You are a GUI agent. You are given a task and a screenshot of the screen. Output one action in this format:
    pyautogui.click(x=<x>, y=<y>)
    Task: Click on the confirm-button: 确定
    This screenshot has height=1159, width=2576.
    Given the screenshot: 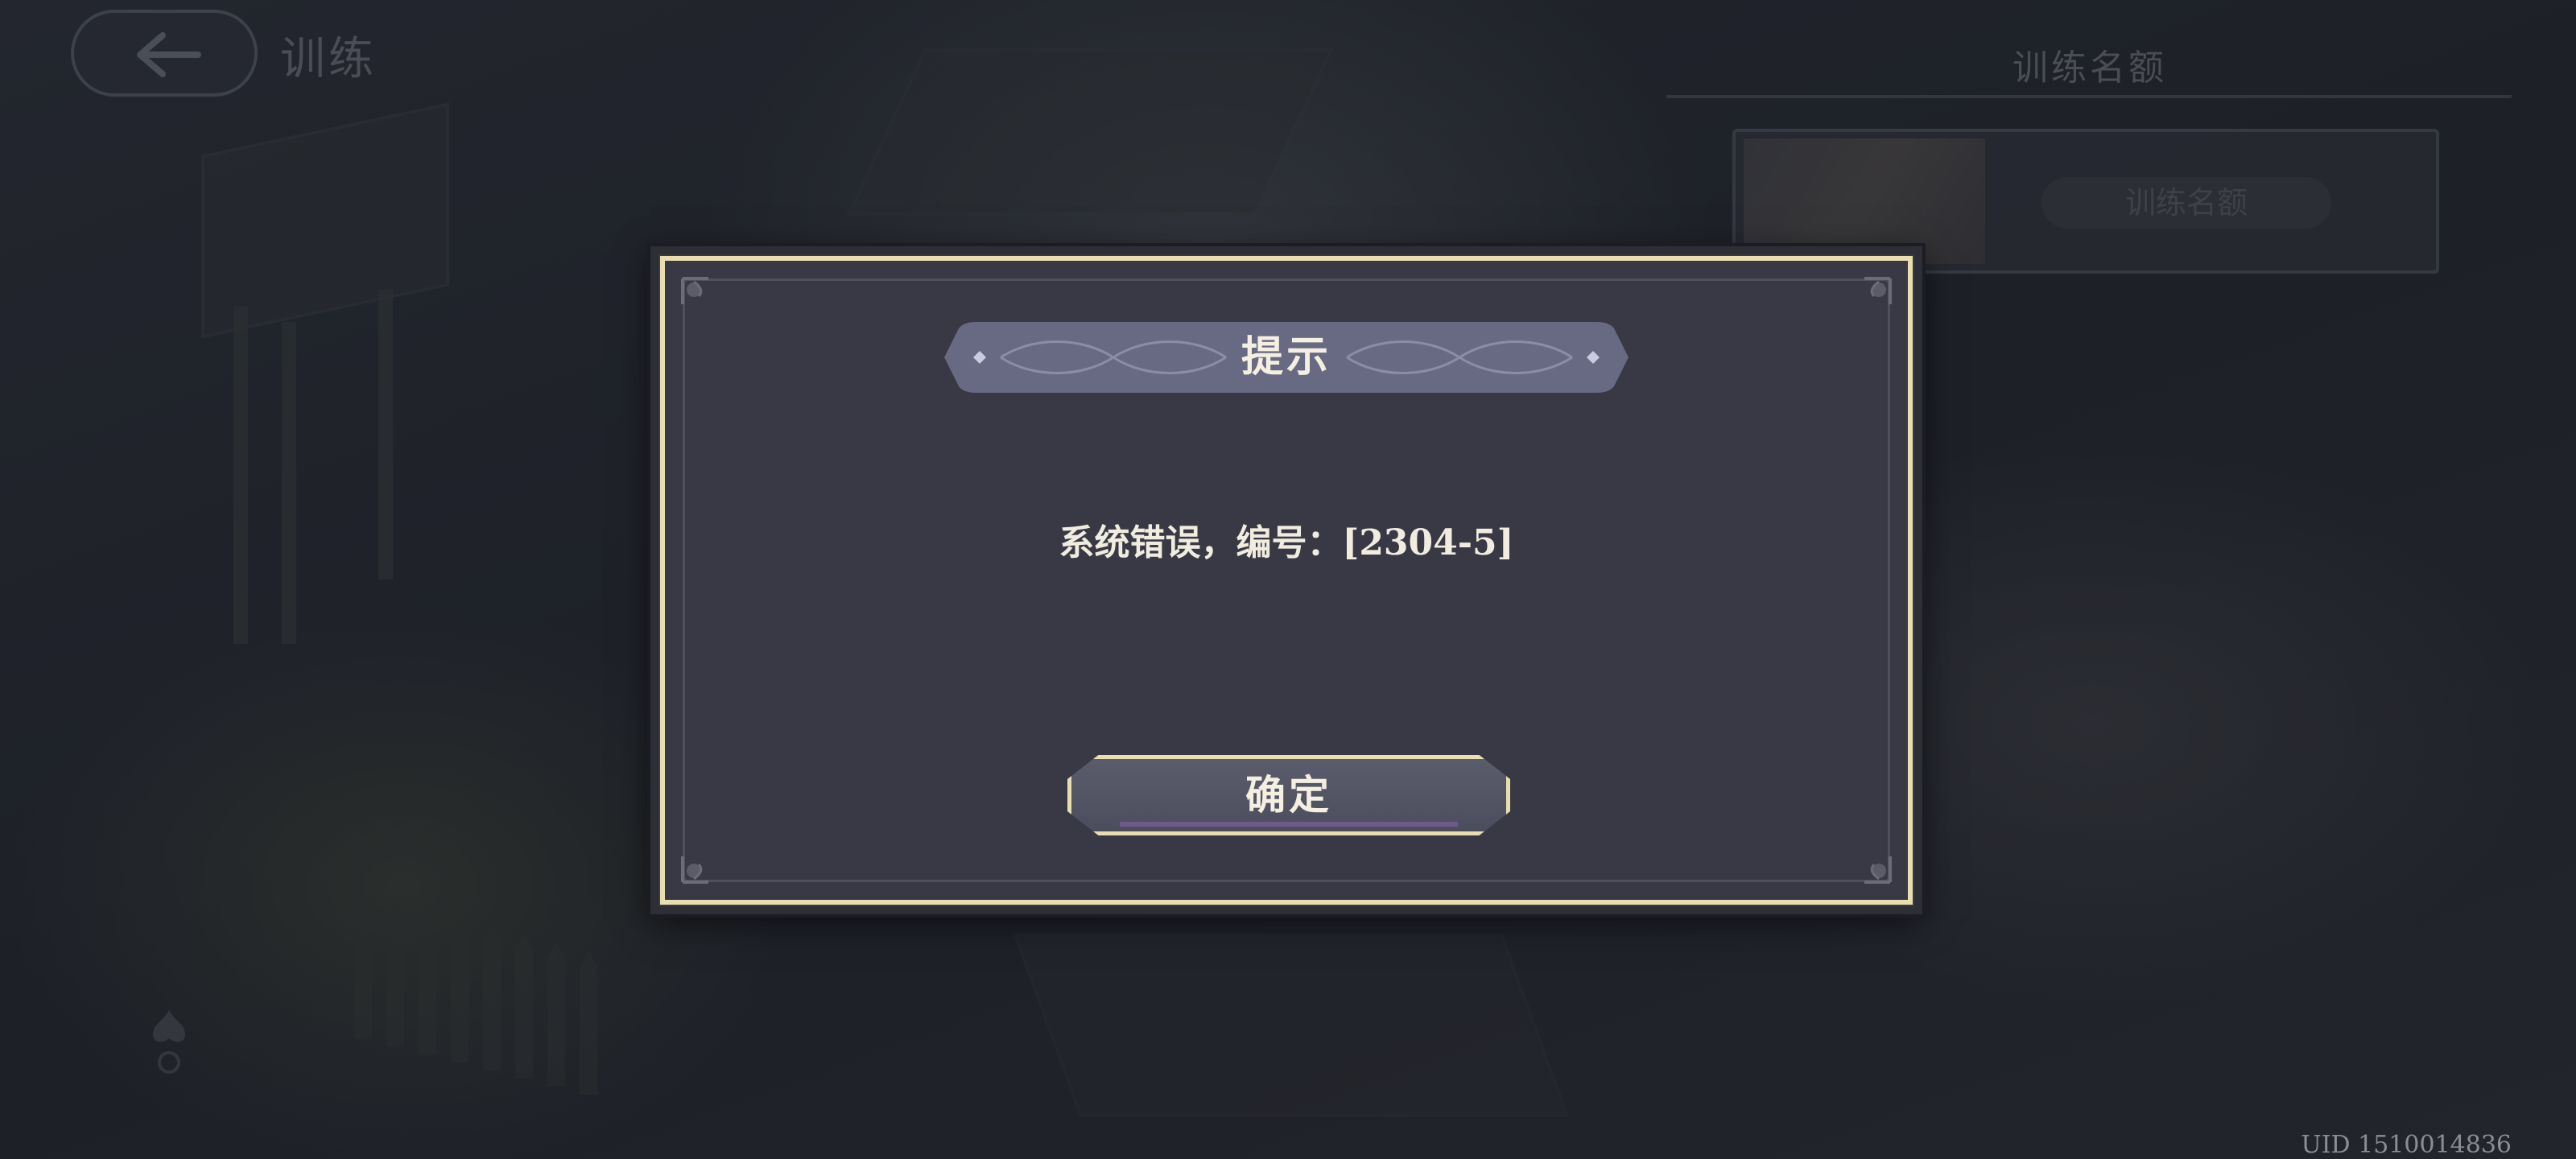 What is the action you would take?
    pyautogui.click(x=1288, y=795)
    